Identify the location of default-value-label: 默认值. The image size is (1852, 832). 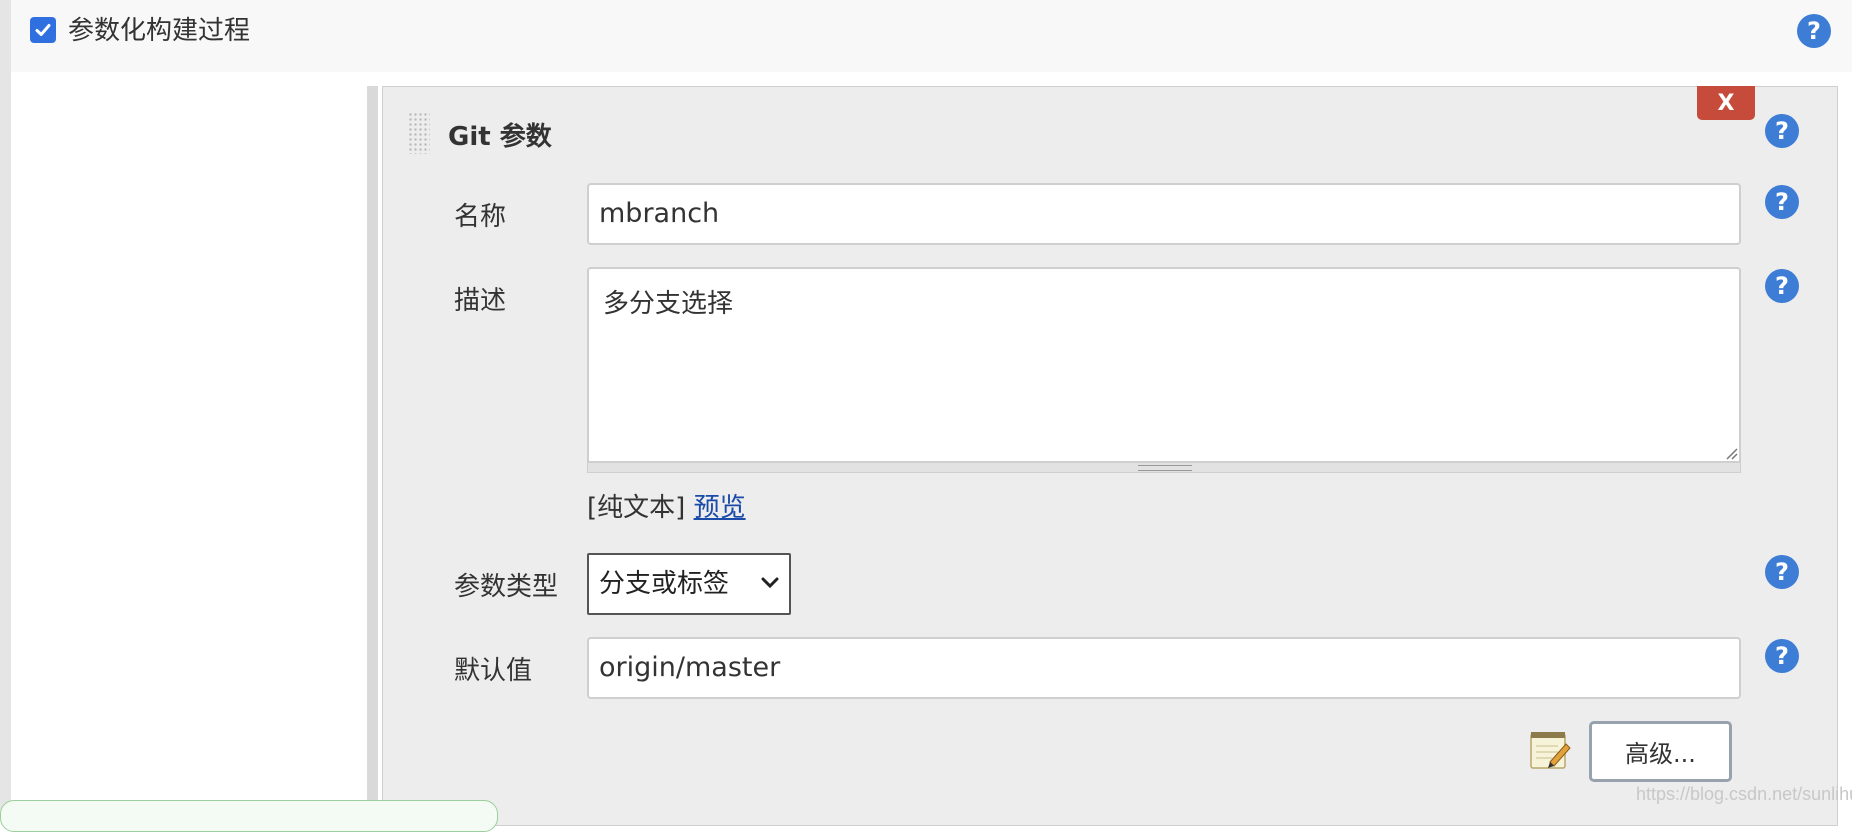
(493, 671).